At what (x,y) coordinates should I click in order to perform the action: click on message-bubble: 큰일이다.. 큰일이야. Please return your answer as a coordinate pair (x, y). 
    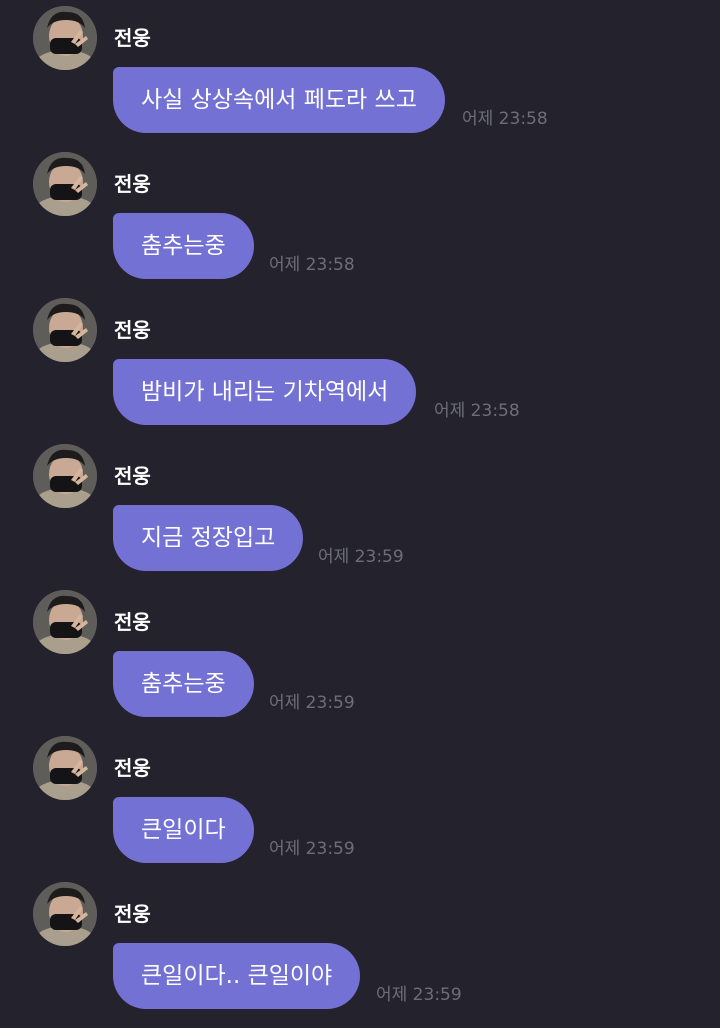
    Looking at the image, I should click on (237, 976).